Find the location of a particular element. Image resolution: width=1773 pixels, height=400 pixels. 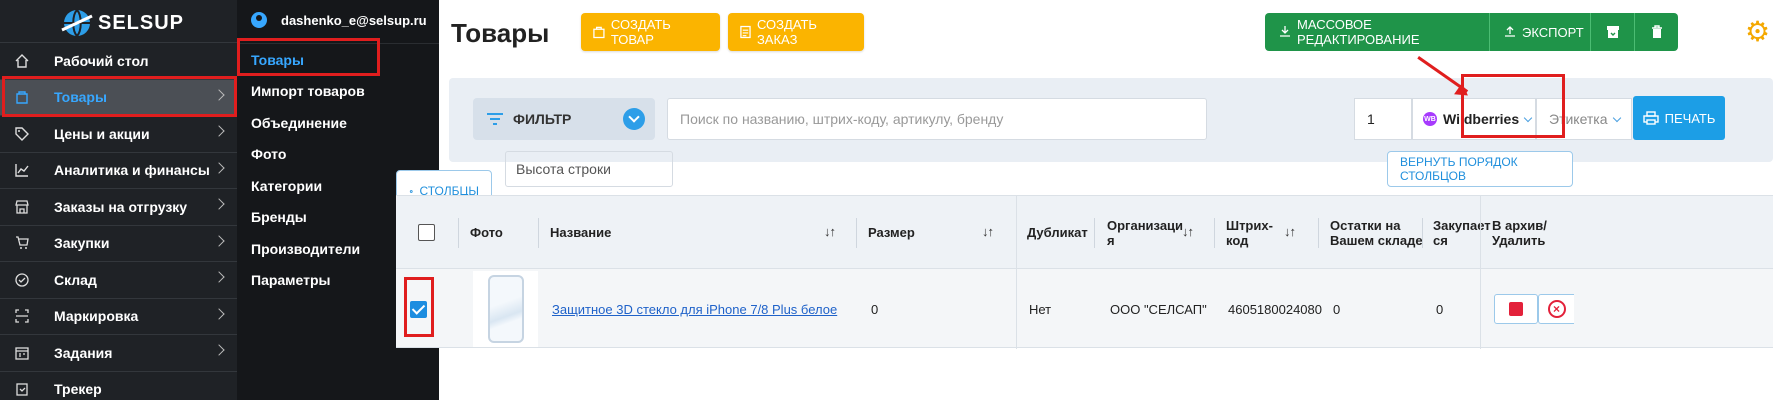

sidebar-item-marking: Маркировка is located at coordinates (118, 316).